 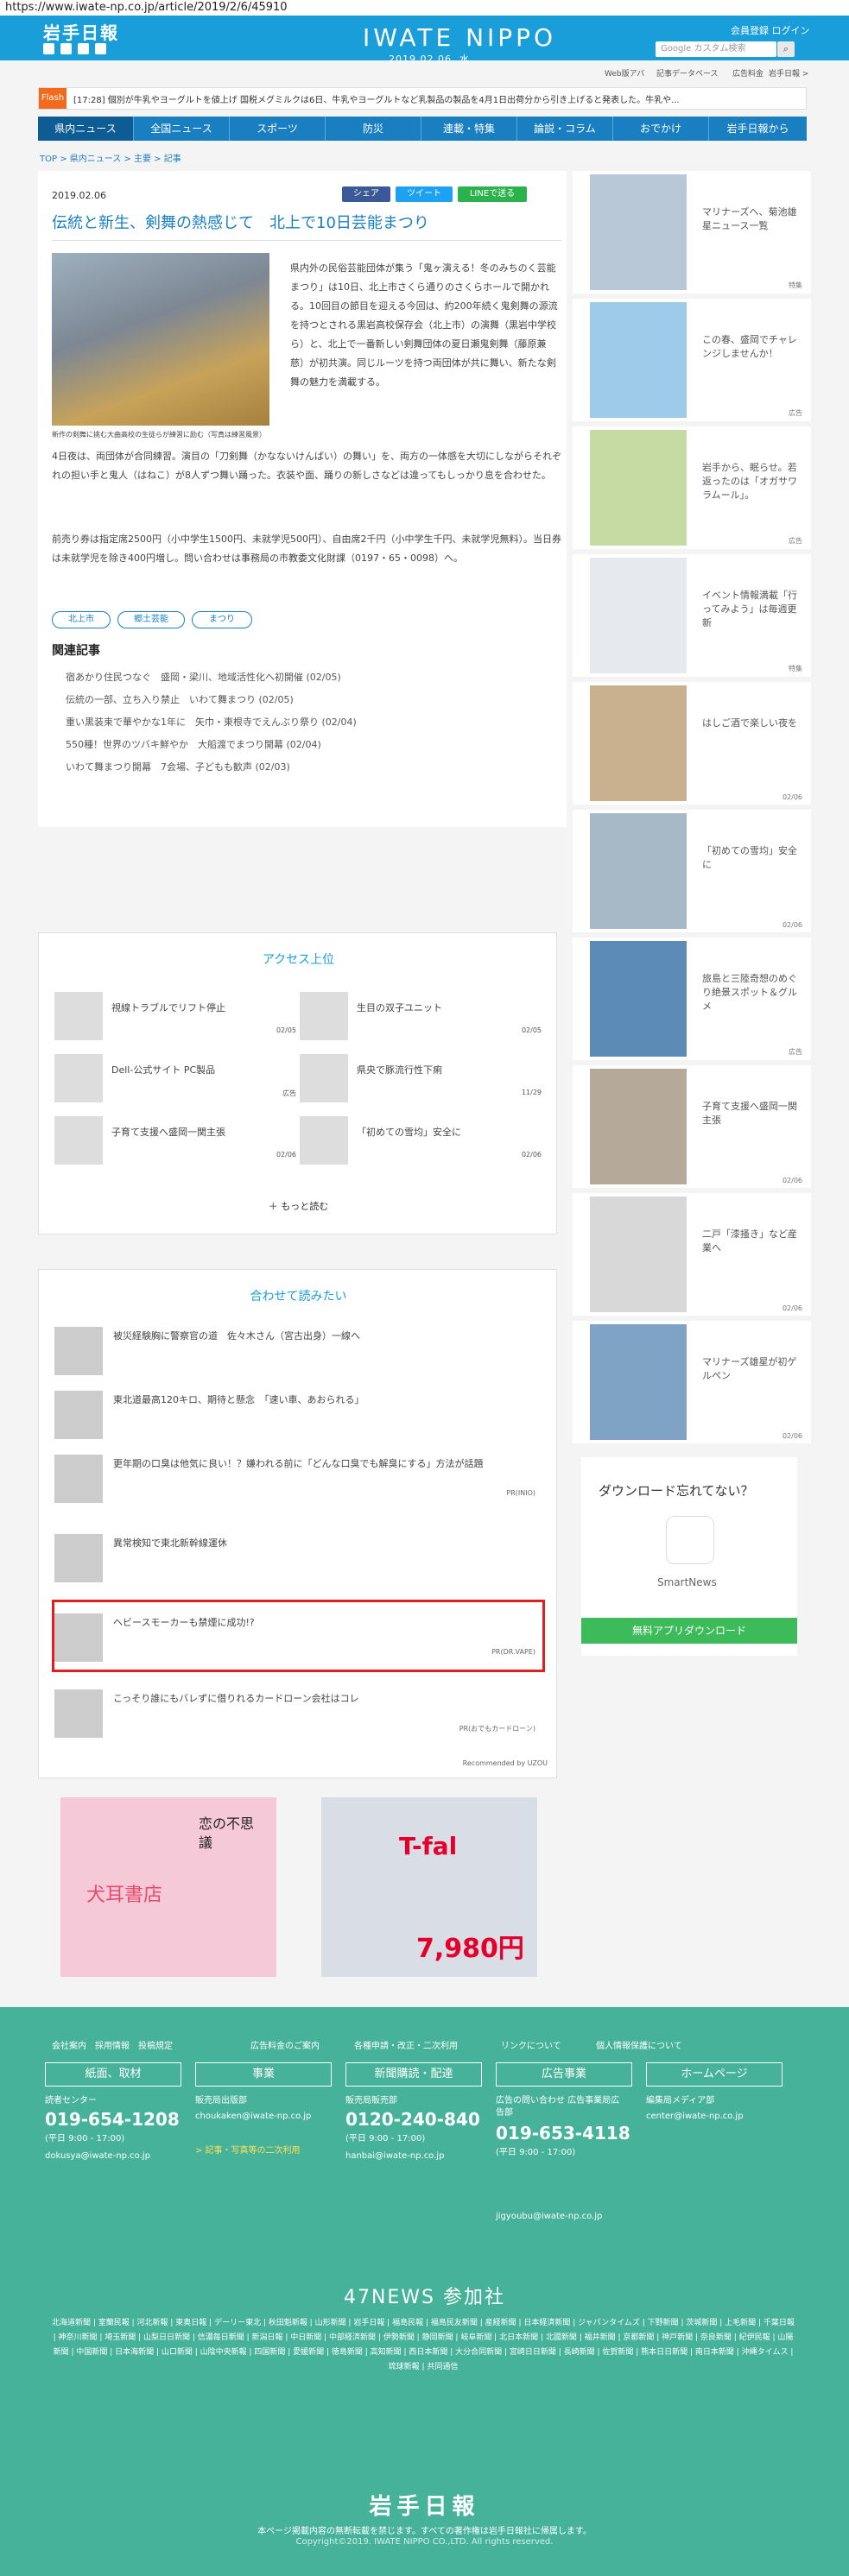 I want to click on ranking-item: 県央で豚流行性下痢 11/29, so click(x=421, y=1080).